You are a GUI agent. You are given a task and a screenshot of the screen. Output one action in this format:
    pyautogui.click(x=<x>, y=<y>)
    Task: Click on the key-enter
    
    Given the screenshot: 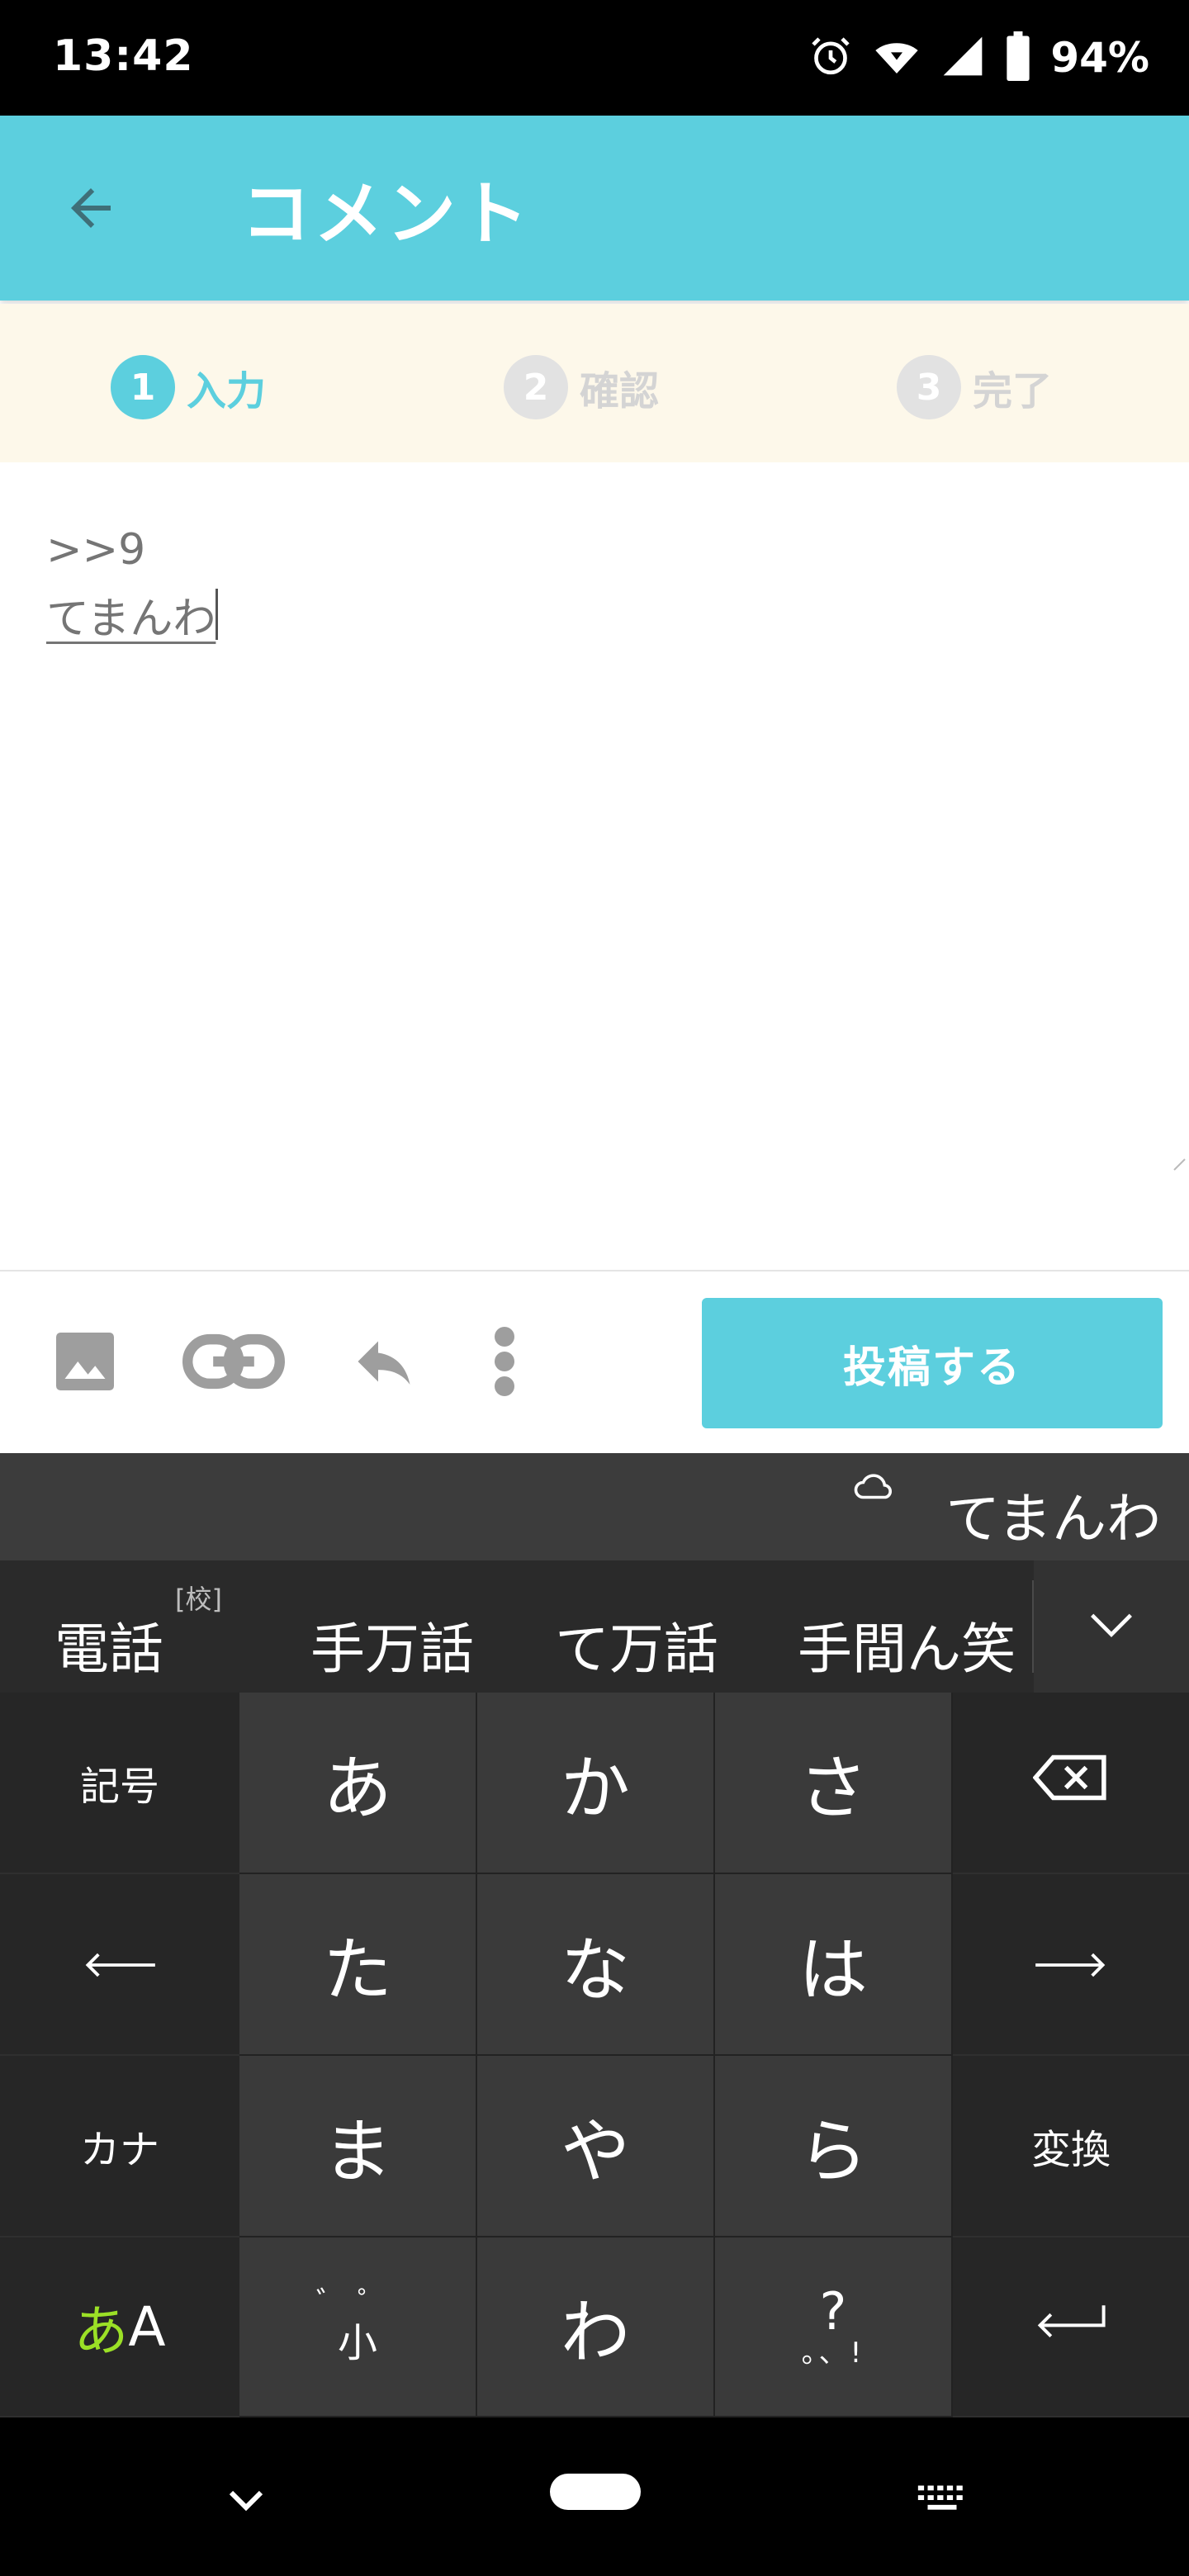 What is the action you would take?
    pyautogui.click(x=1071, y=2327)
    